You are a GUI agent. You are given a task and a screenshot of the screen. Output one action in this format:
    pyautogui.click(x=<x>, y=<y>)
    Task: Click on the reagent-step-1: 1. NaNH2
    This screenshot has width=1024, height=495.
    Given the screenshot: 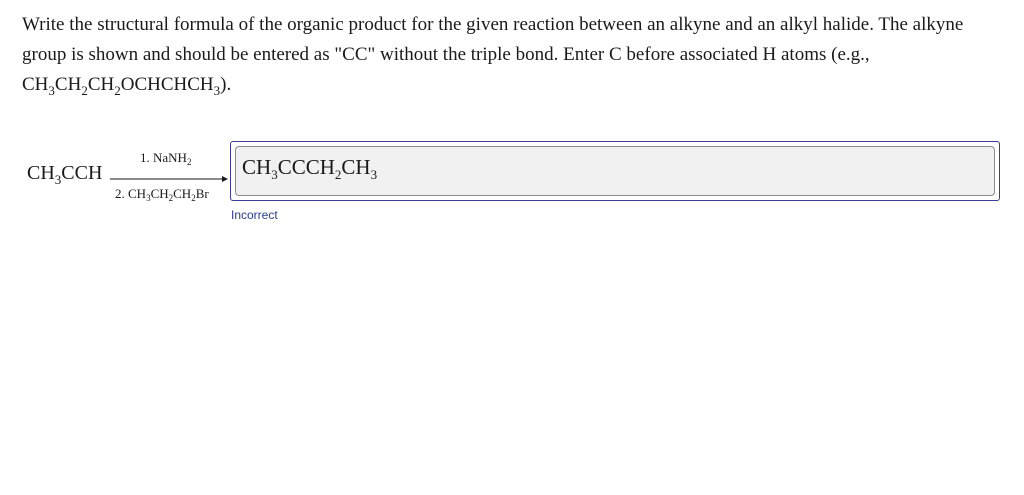 What is the action you would take?
    pyautogui.click(x=166, y=158)
    